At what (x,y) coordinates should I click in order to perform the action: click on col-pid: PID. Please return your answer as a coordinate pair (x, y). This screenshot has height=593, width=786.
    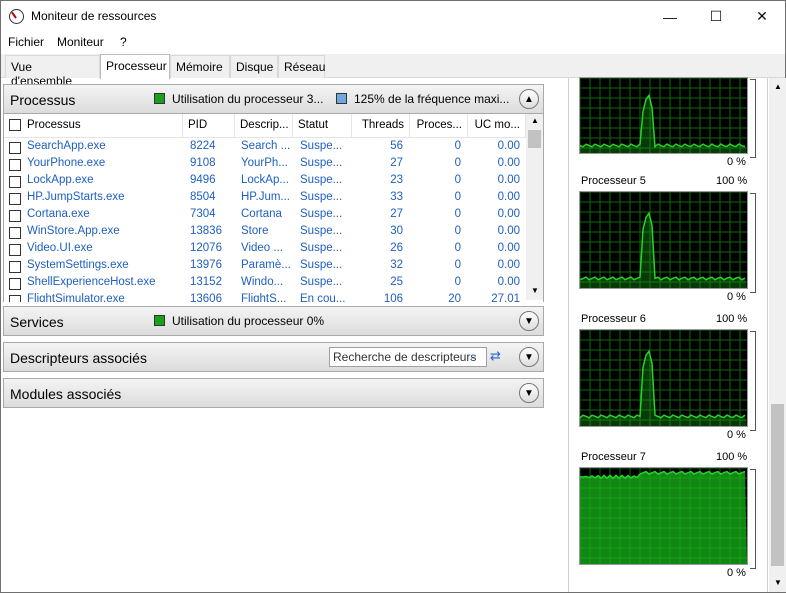
    Looking at the image, I should click on (209, 126).